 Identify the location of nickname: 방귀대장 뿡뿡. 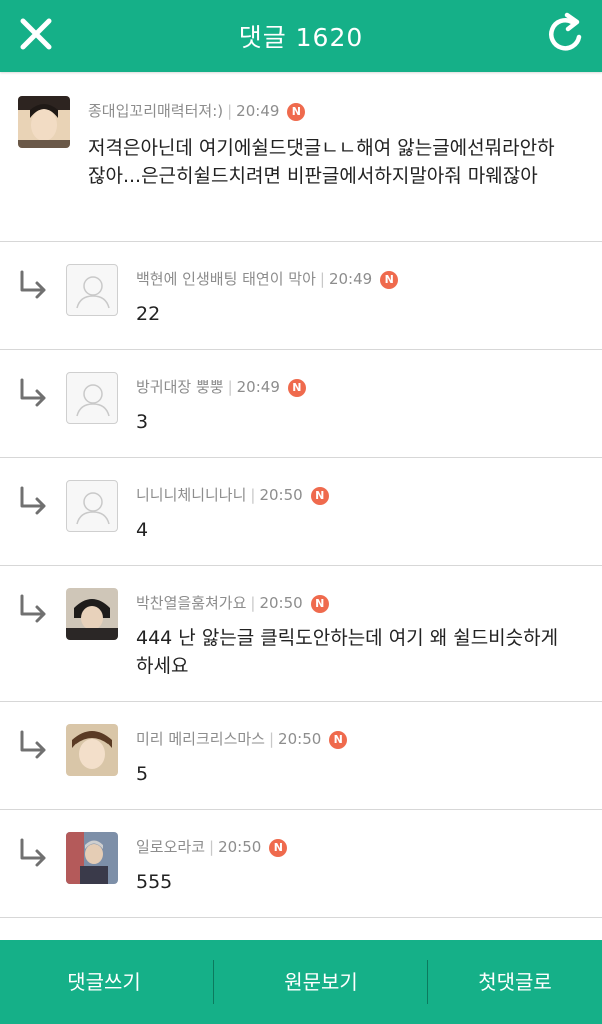
(180, 387).